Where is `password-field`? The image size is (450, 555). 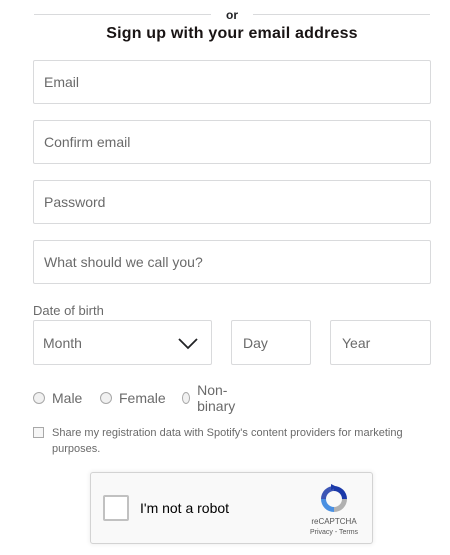 password-field is located at coordinates (232, 202).